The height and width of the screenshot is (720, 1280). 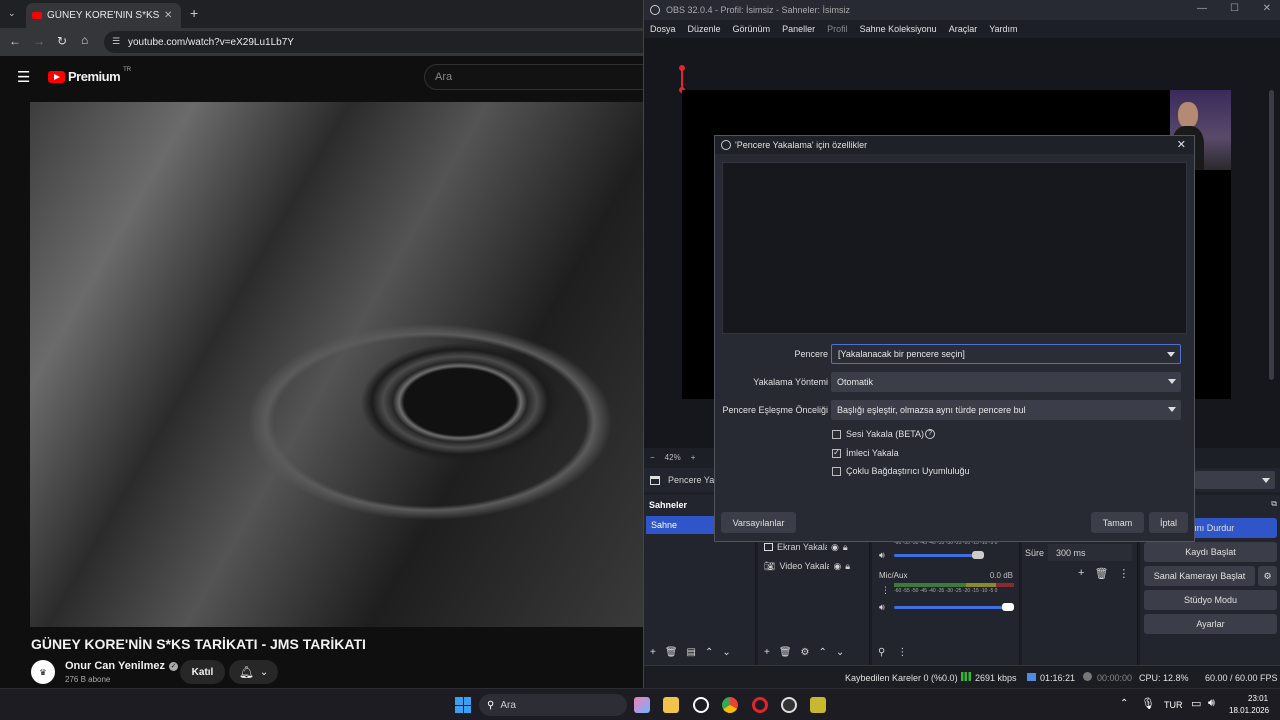 I want to click on preview-scrollbar, so click(x=1271, y=235).